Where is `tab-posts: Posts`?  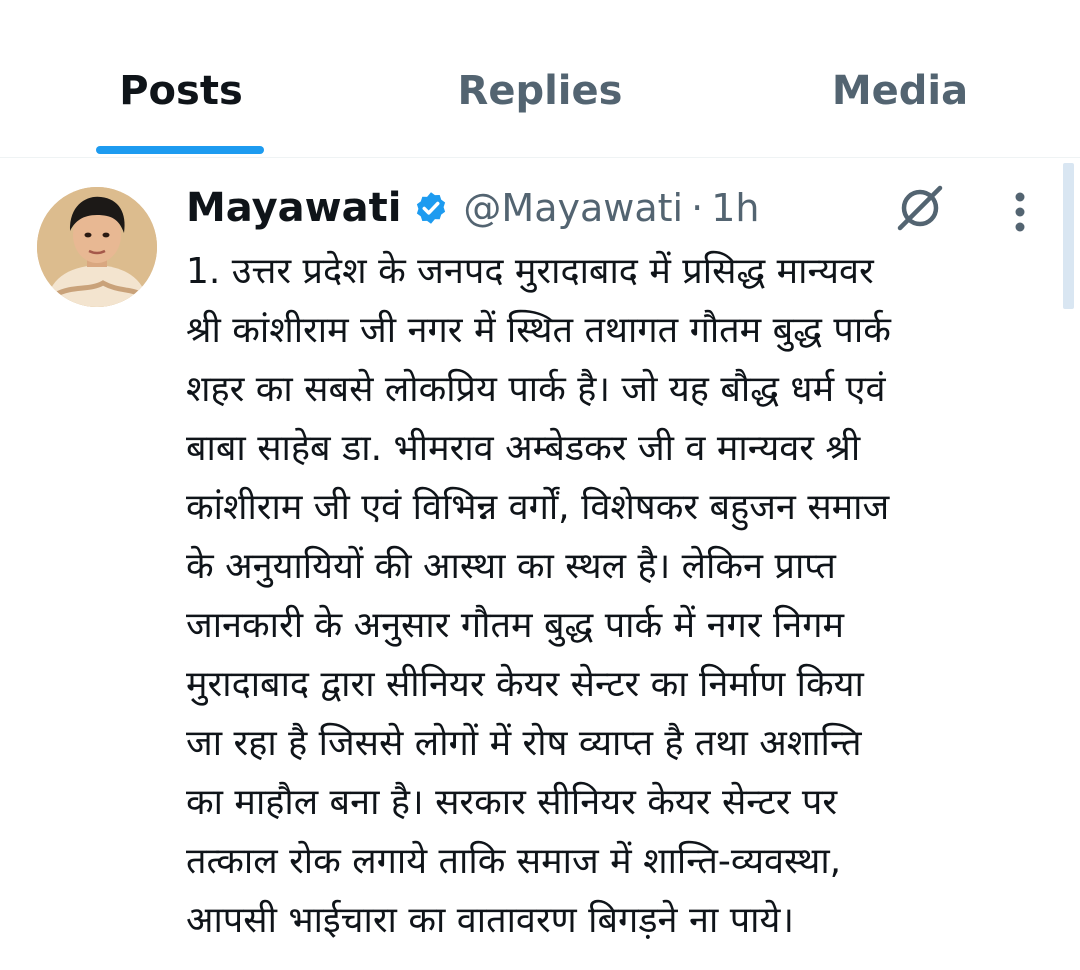 tab-posts: Posts is located at coordinates (181, 91).